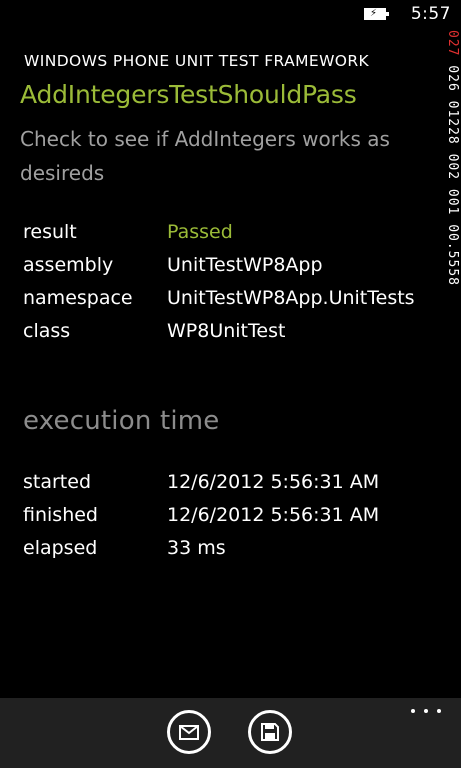  I want to click on property-row-namespace: namespace UnitTestWP8App.UnitTests, so click(230, 298).